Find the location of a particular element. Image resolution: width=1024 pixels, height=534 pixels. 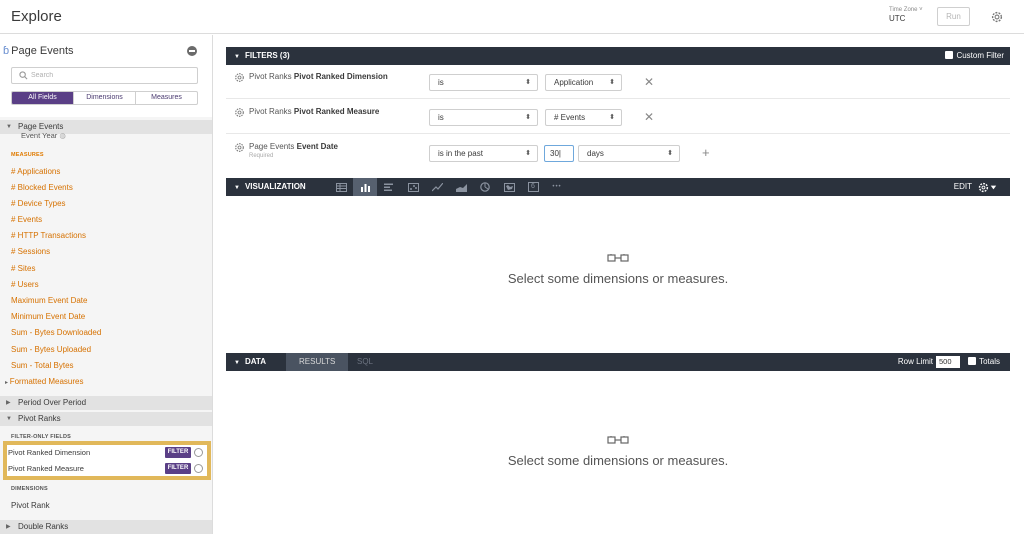

measure-item: Sum - Bytes Uploaded is located at coordinates (51, 349).